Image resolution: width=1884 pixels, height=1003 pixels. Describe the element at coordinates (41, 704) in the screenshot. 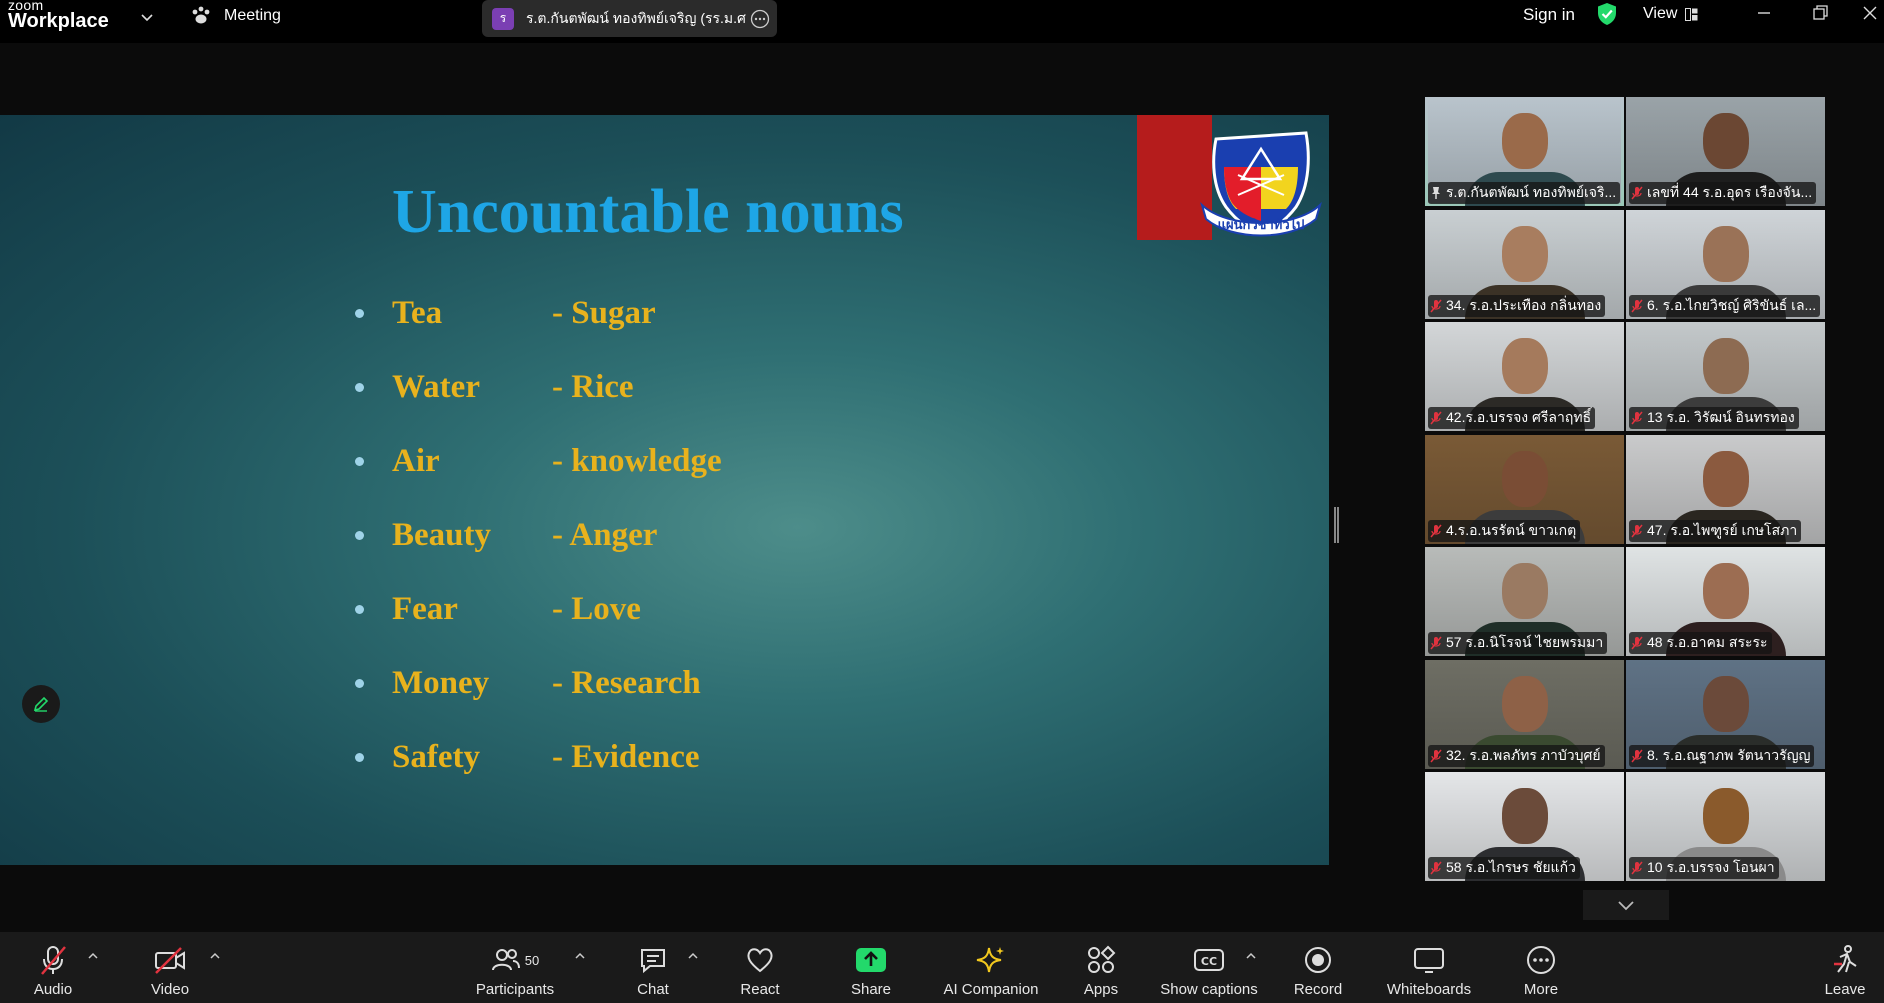

I see `annotate-button` at that location.